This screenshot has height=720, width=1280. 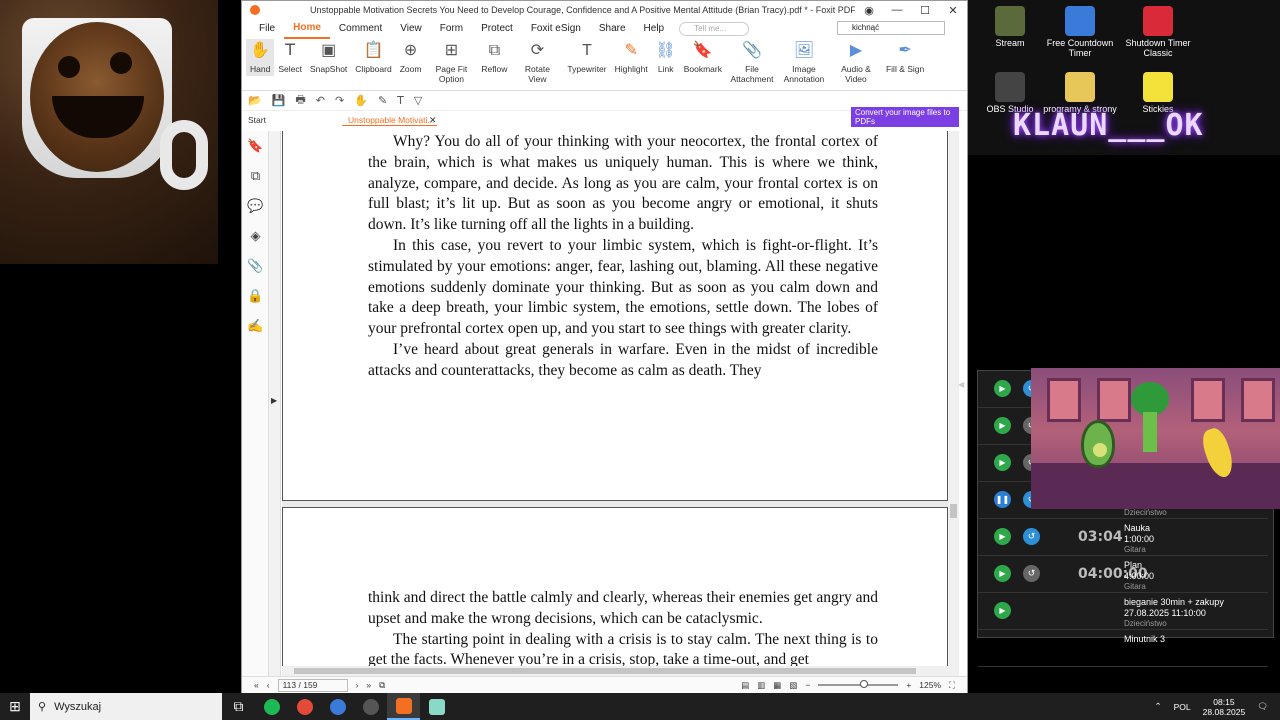 I want to click on open-icon: 📂, so click(x=255, y=100).